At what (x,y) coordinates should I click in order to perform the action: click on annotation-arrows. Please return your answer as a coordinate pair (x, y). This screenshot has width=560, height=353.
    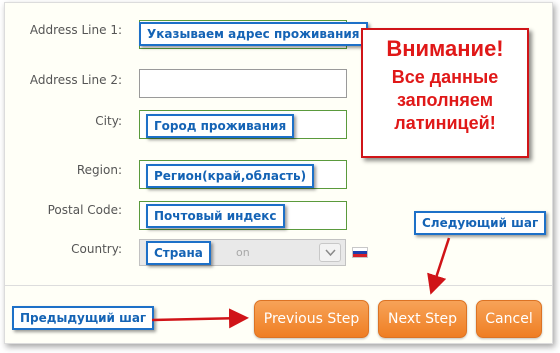
    Looking at the image, I should click on (301, 283).